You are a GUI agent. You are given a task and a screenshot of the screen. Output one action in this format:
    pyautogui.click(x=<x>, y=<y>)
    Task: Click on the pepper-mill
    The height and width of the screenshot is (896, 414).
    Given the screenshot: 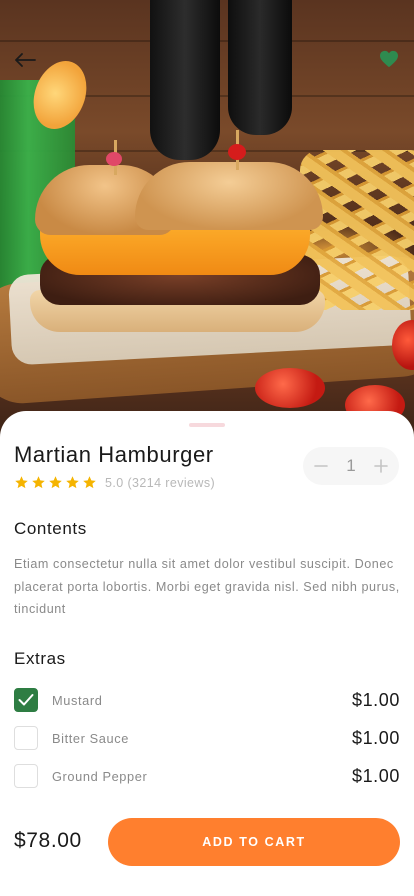 What is the action you would take?
    pyautogui.click(x=185, y=80)
    